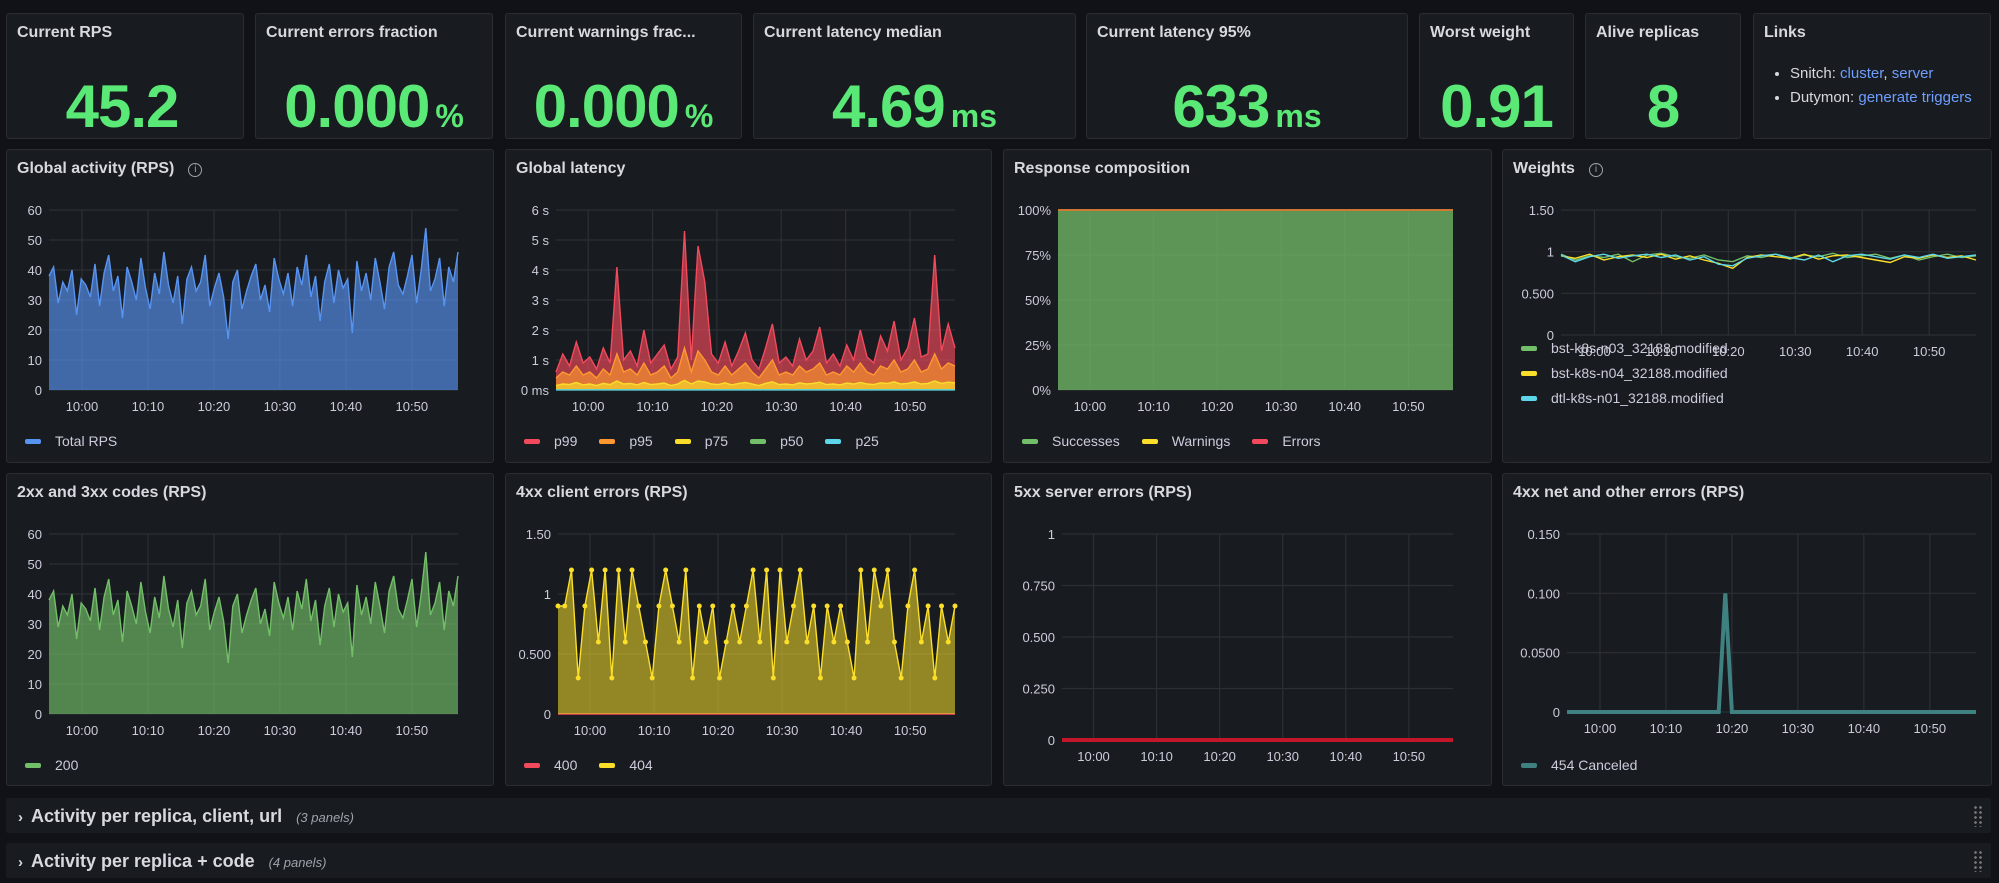 This screenshot has width=1999, height=883. I want to click on link-label: Dutymon:, so click(1822, 97).